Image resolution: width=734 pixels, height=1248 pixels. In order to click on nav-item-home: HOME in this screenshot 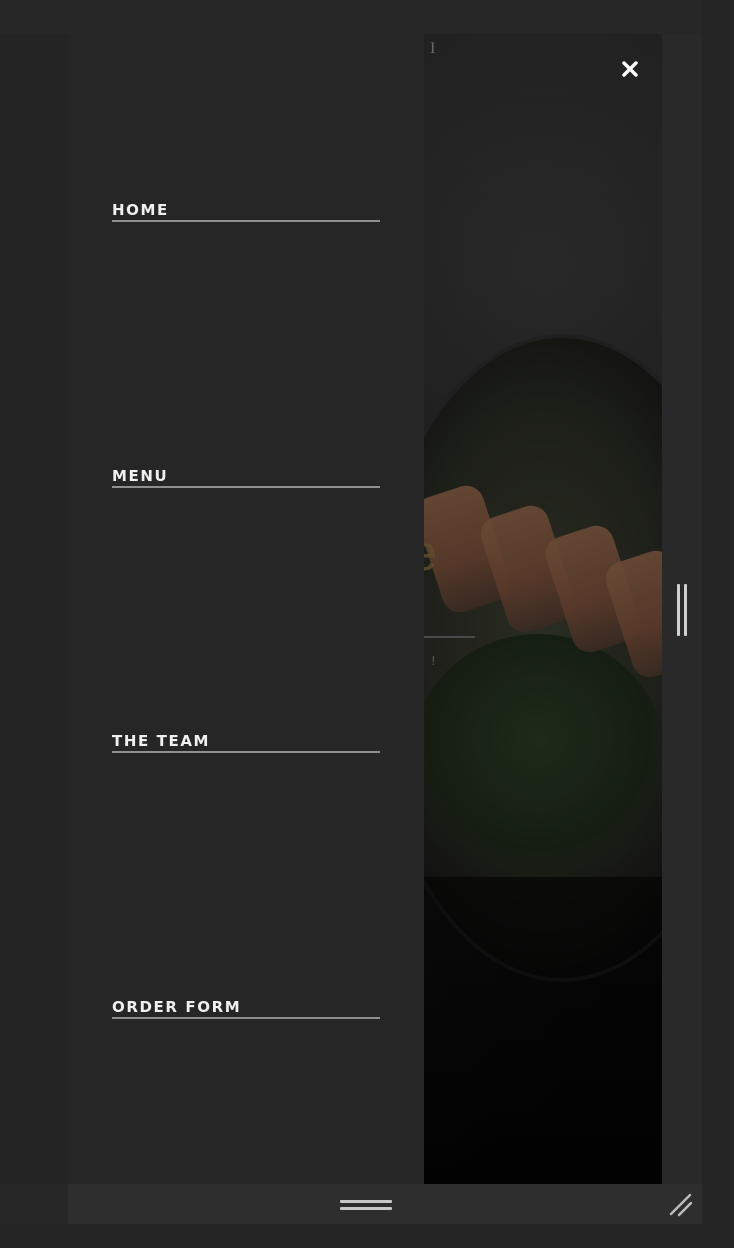, I will do `click(246, 211)`.